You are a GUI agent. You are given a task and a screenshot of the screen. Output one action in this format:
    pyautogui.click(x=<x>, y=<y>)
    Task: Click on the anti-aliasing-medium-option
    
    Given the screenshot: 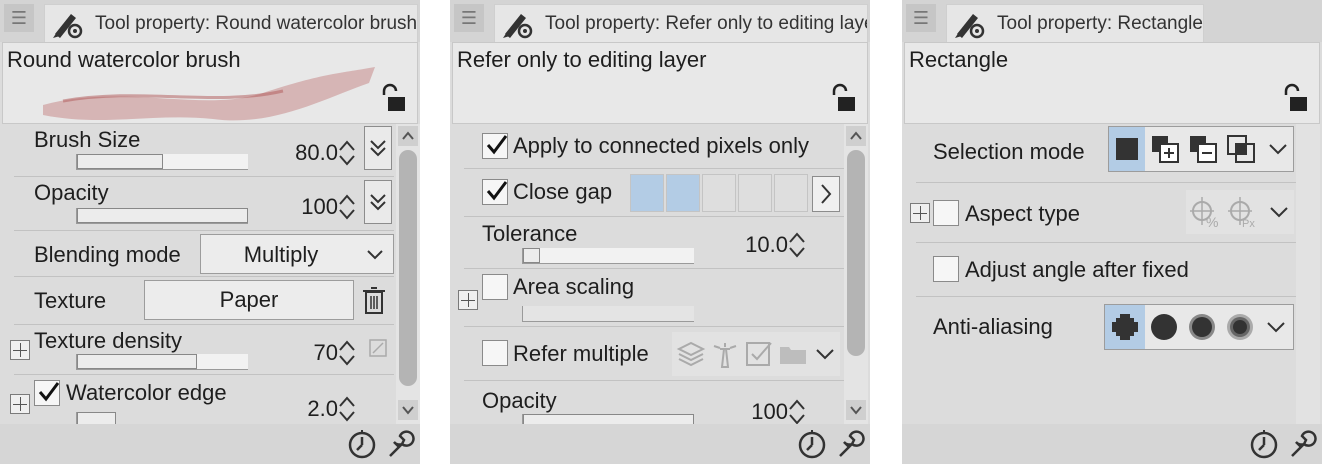 What is the action you would take?
    pyautogui.click(x=1202, y=327)
    